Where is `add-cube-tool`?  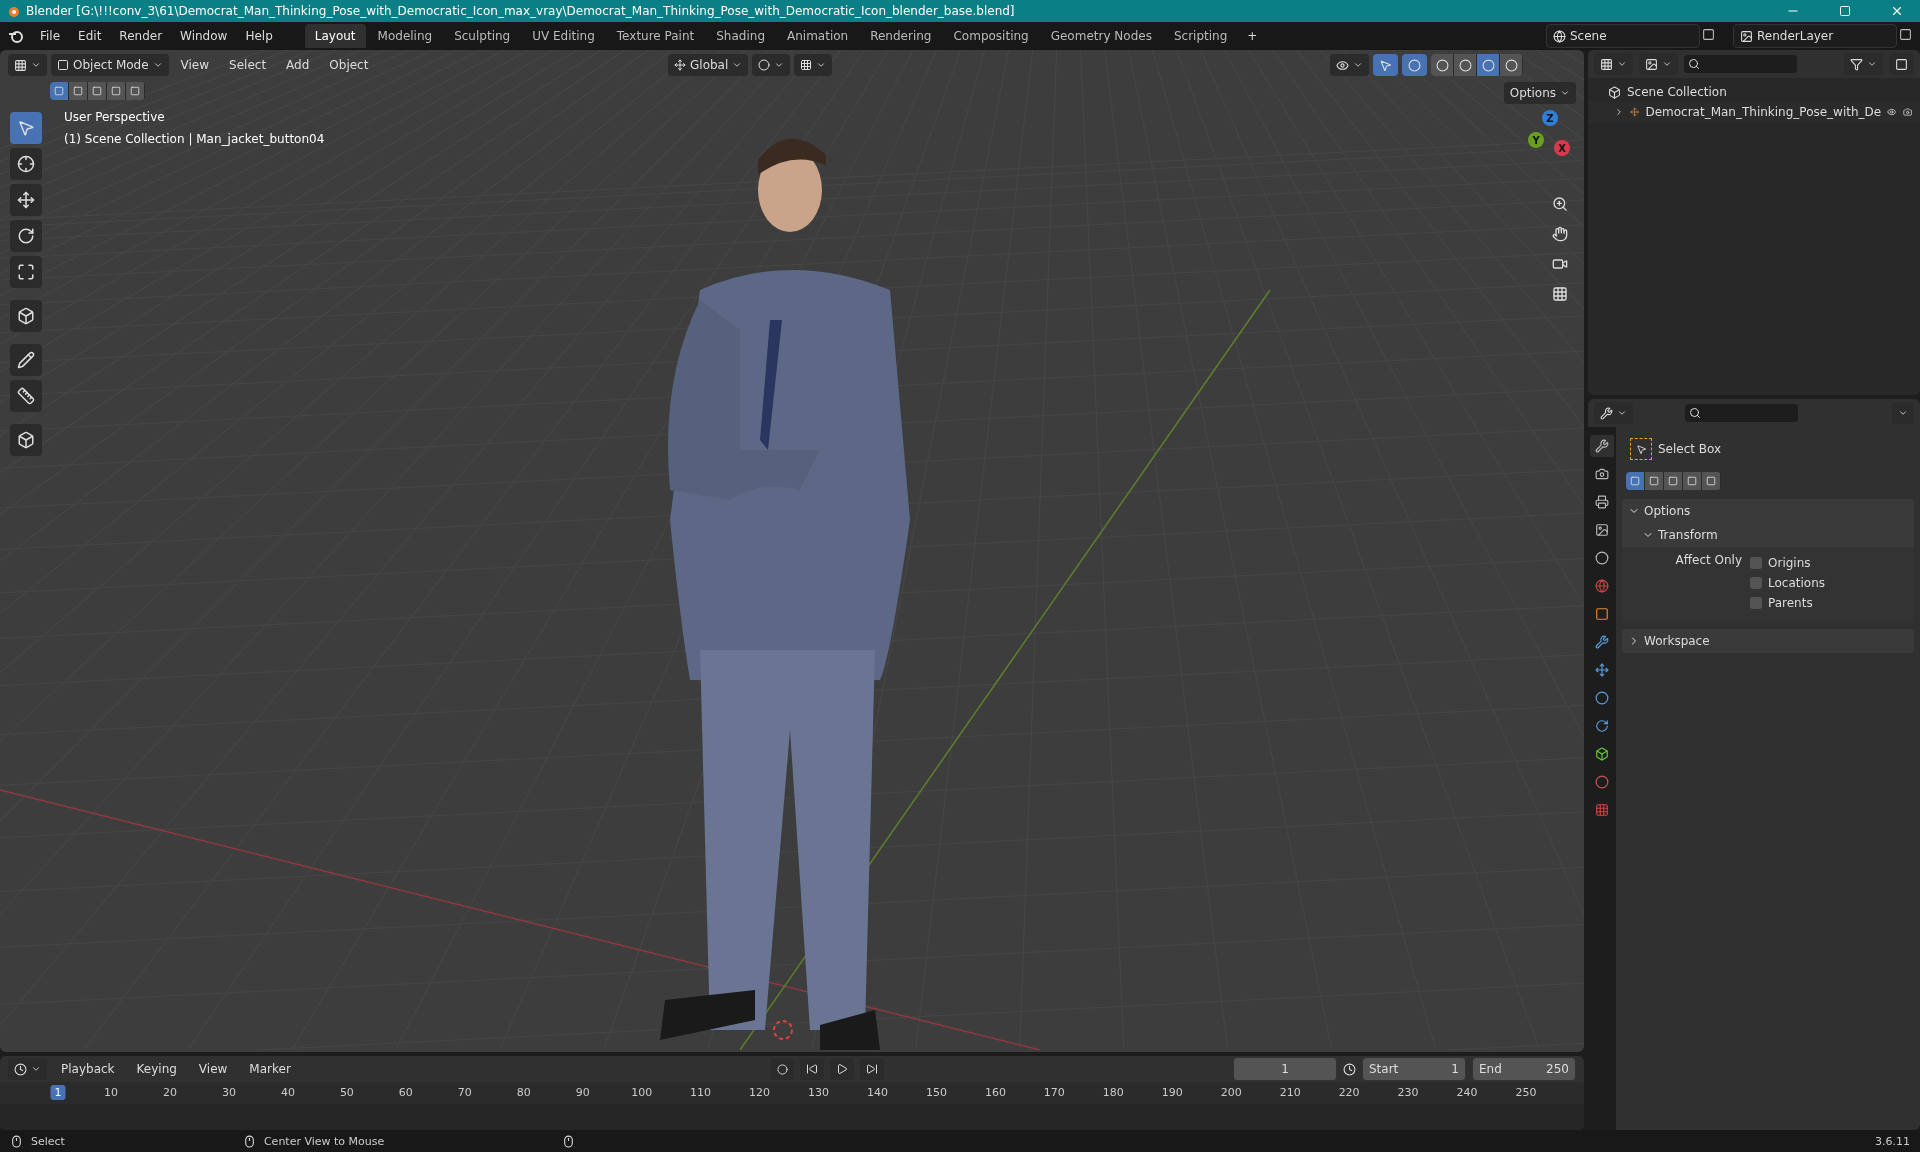
add-cube-tool is located at coordinates (26, 440).